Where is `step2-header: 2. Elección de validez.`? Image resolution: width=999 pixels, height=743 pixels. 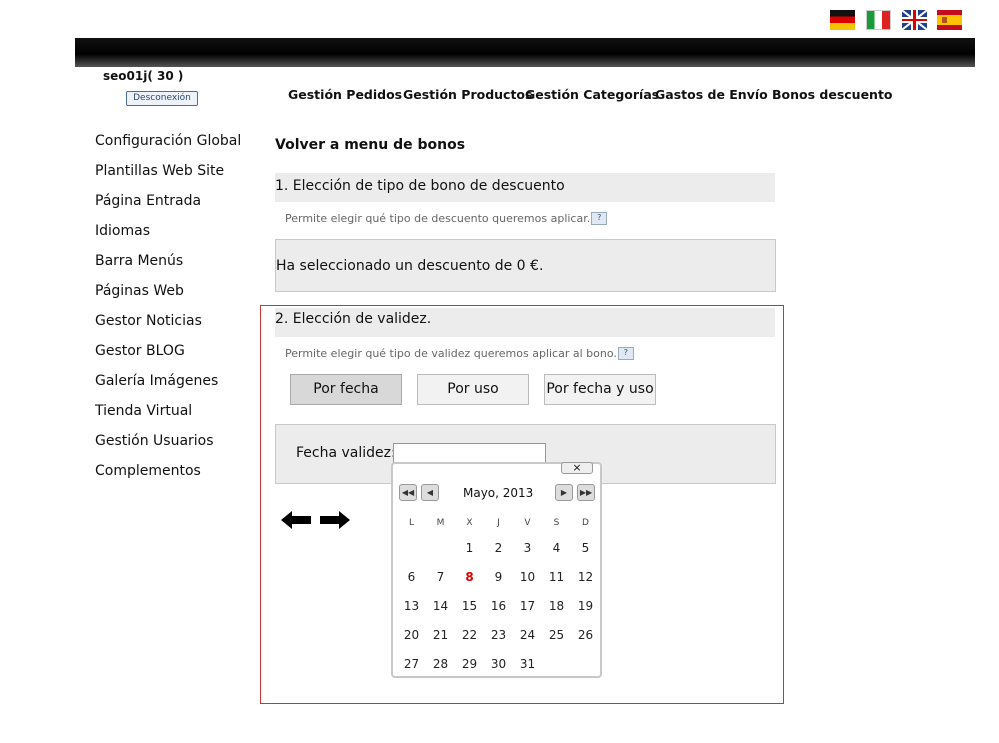 step2-header: 2. Elección de validez. is located at coordinates (525, 322).